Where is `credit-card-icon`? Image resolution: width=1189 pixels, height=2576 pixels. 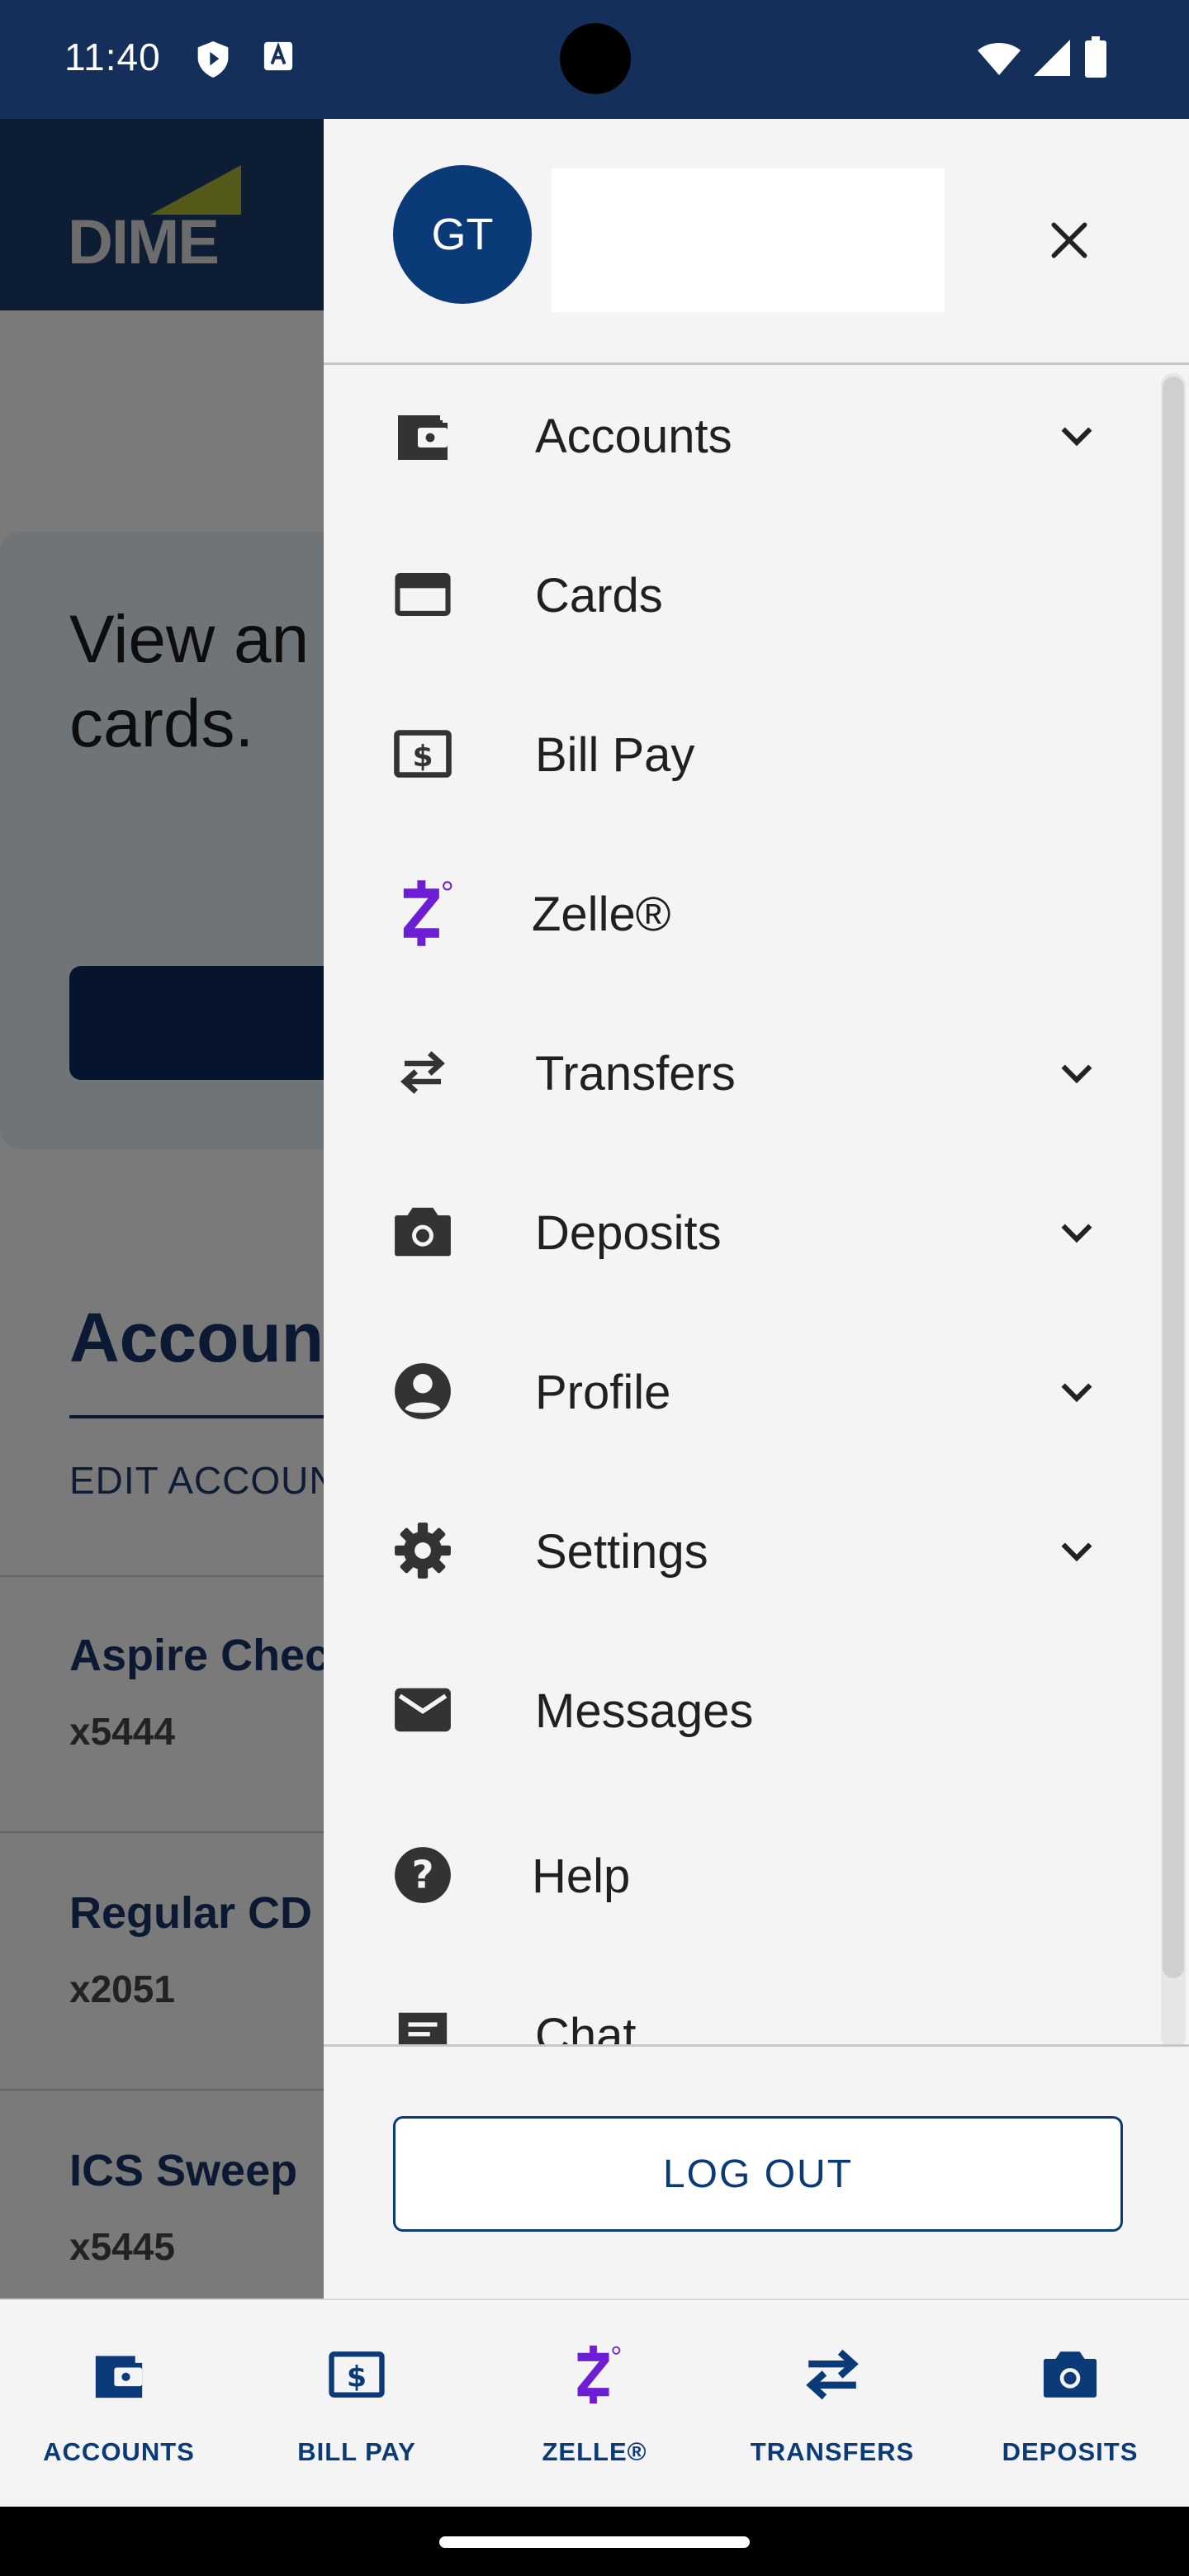 credit-card-icon is located at coordinates (422, 594).